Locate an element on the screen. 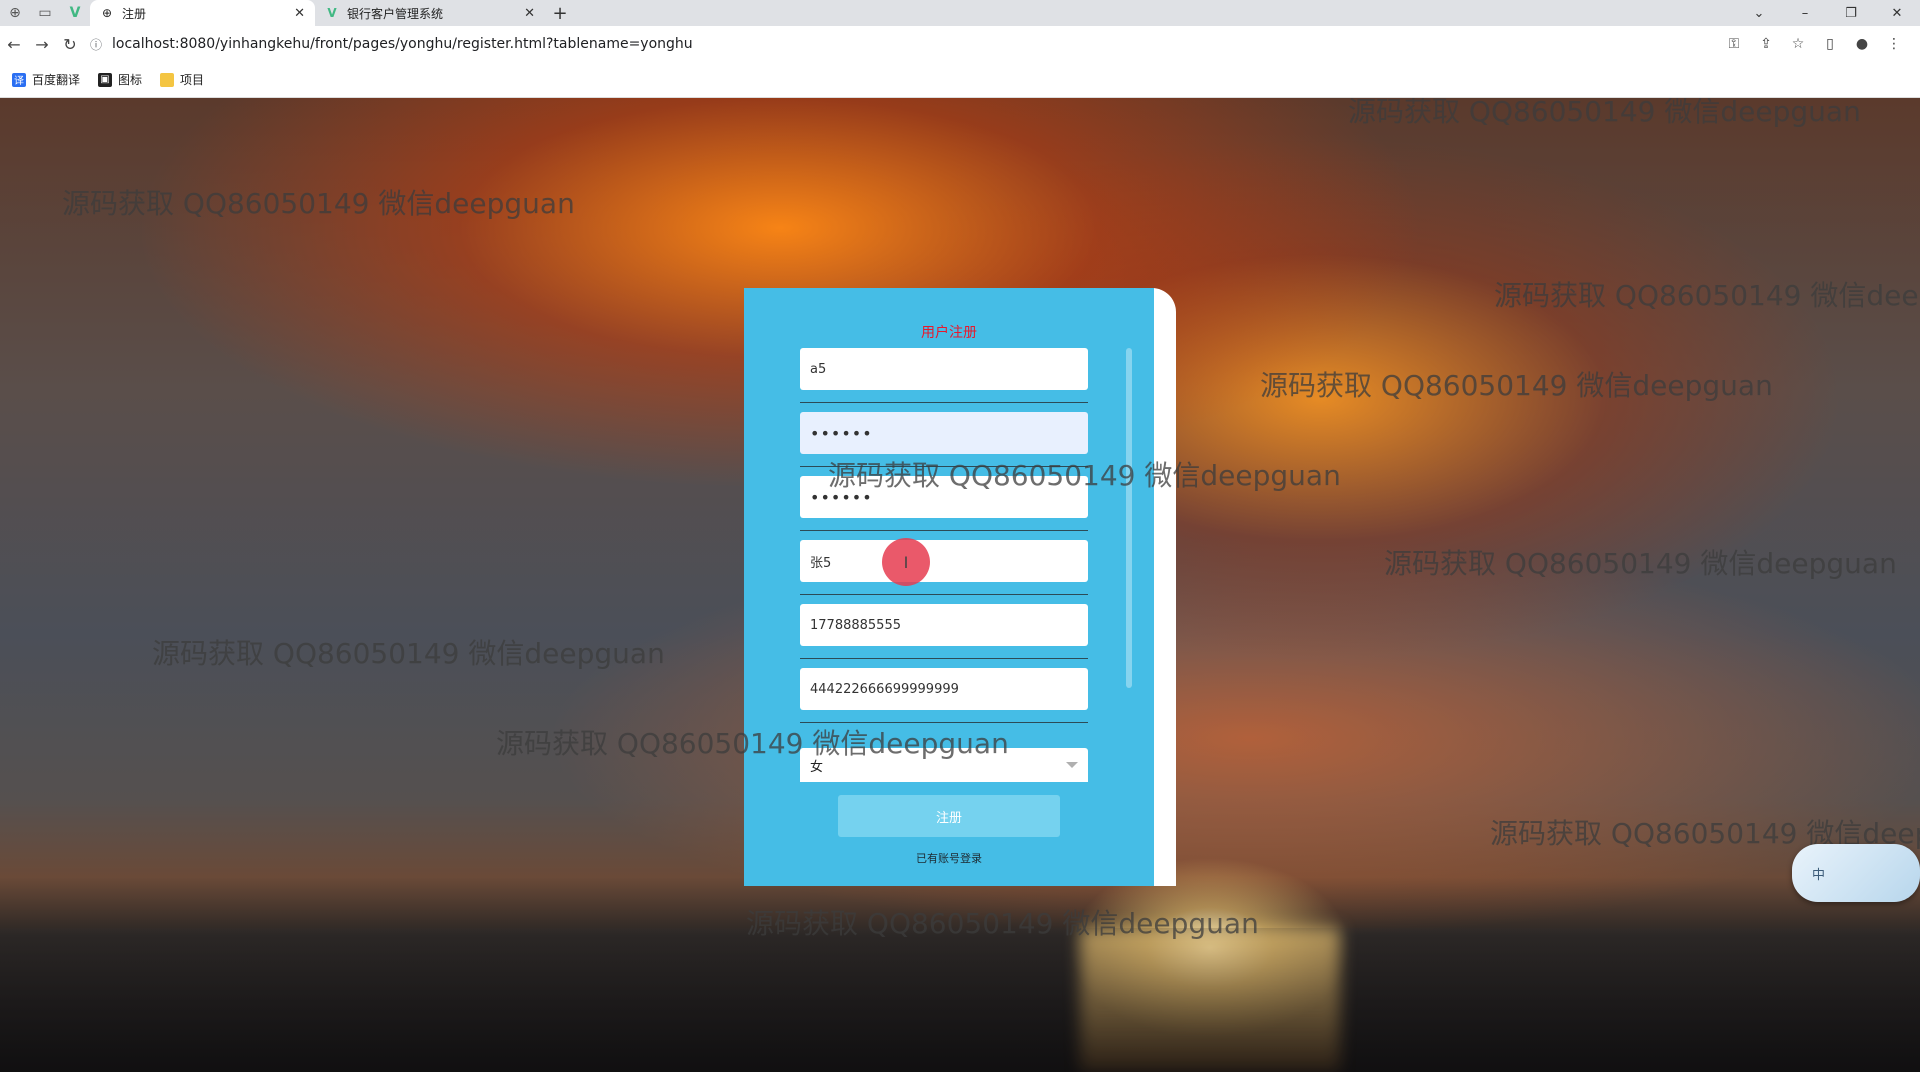 The image size is (1920, 1072). gender-value: 女 is located at coordinates (817, 767).